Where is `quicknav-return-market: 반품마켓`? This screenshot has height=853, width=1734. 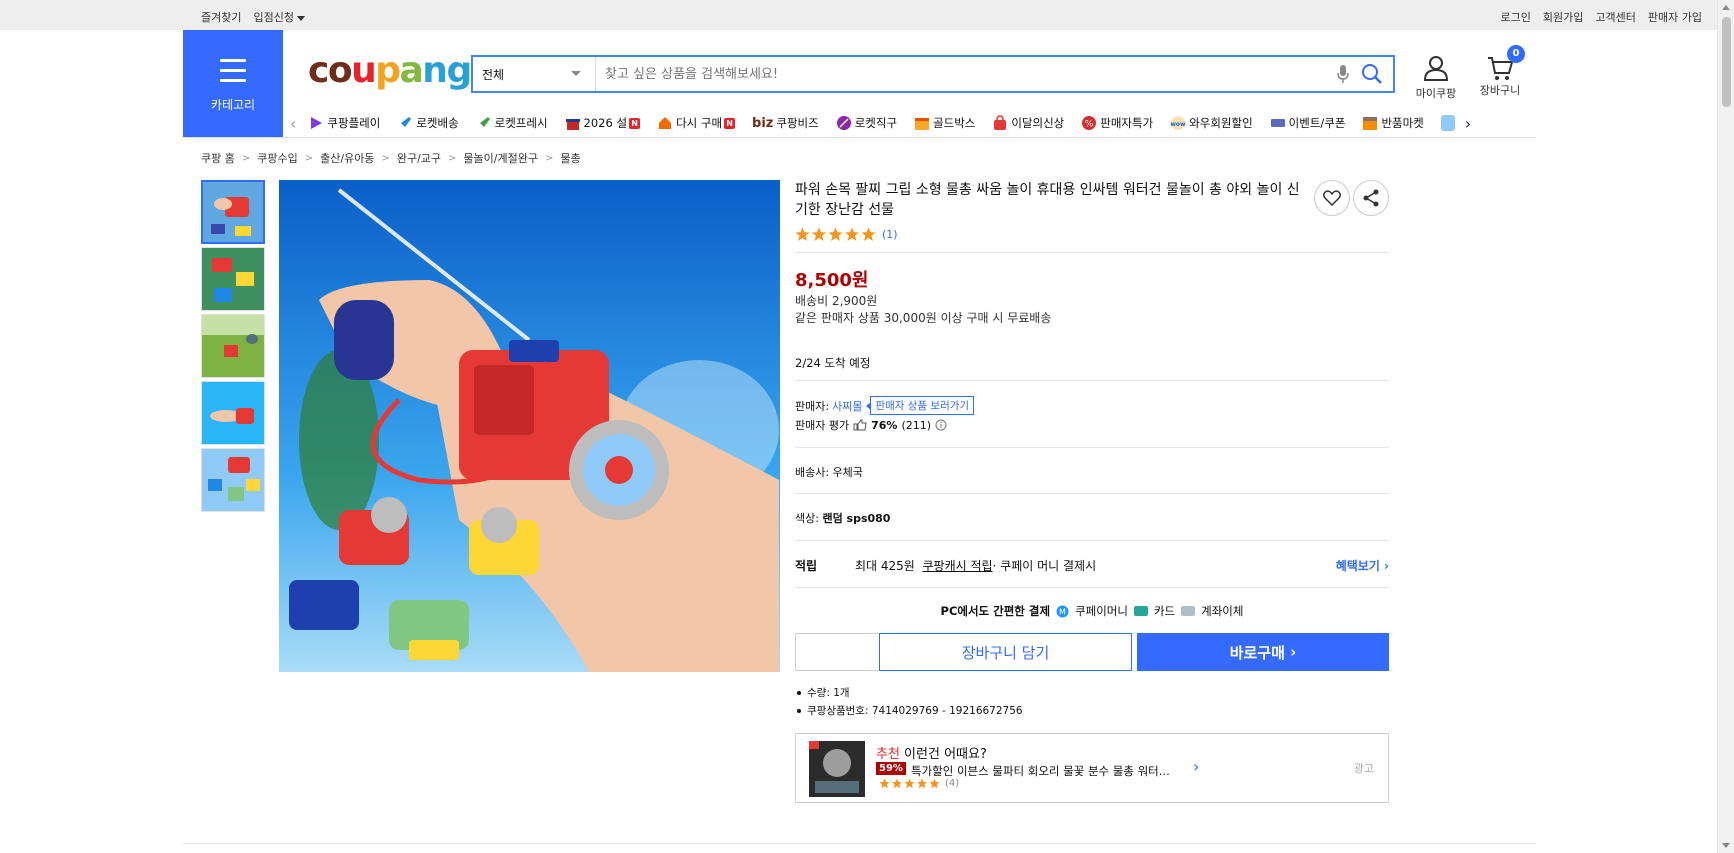 quicknav-return-market: 반품마켓 is located at coordinates (1393, 123).